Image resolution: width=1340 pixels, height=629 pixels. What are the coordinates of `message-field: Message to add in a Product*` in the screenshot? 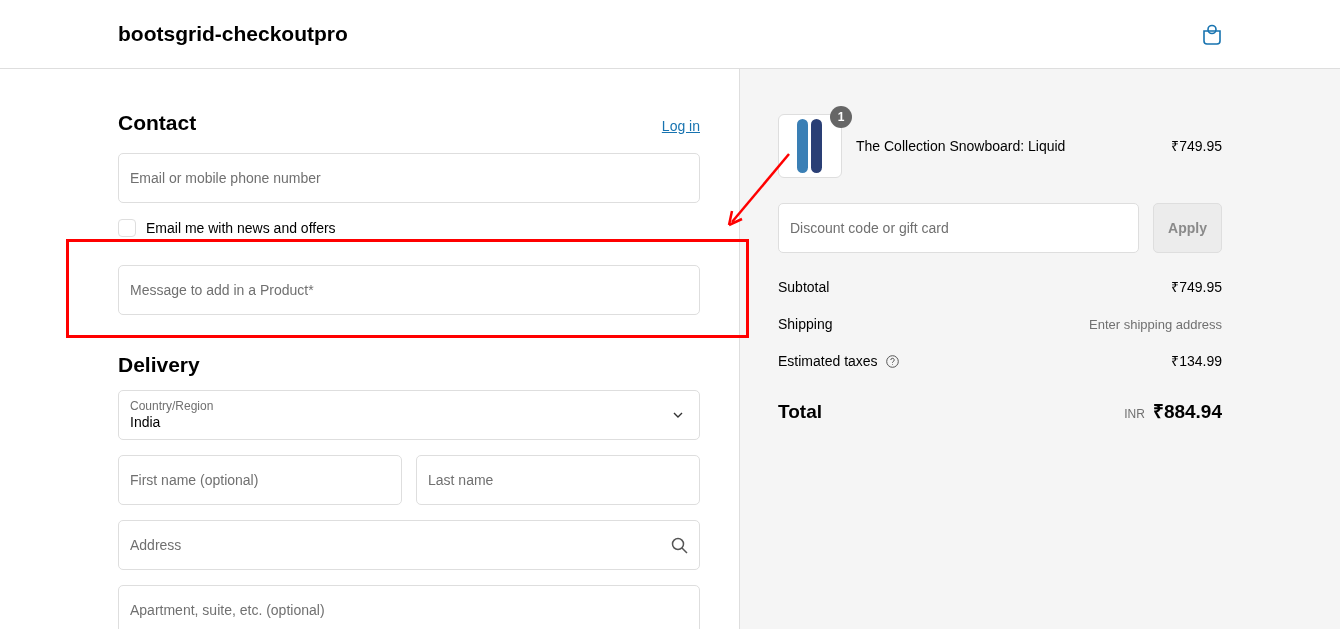 It's located at (409, 289).